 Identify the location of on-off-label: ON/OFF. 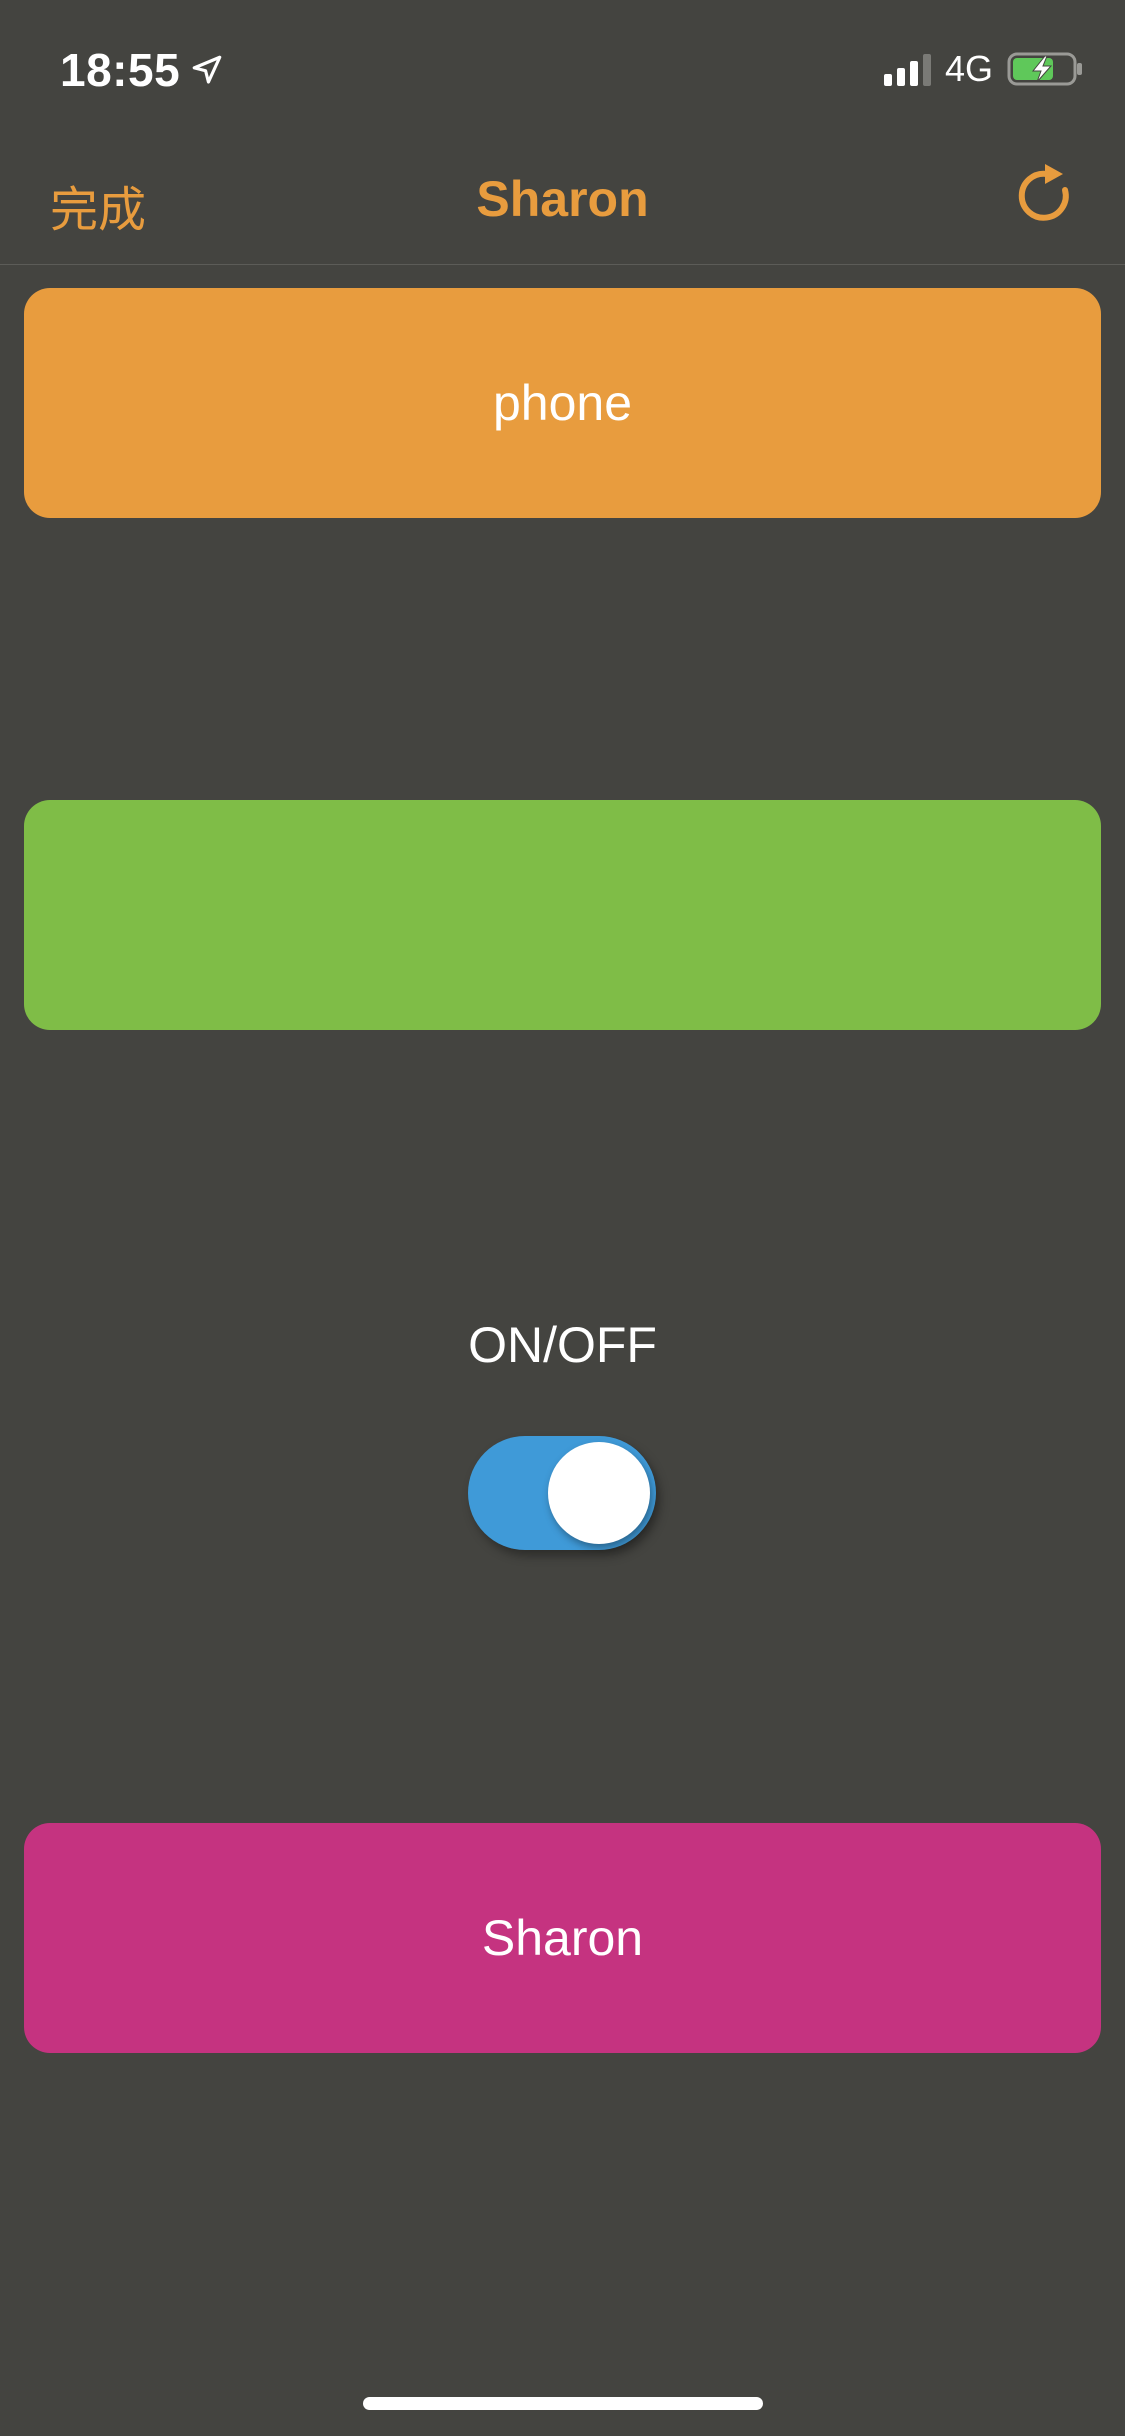
(562, 1345).